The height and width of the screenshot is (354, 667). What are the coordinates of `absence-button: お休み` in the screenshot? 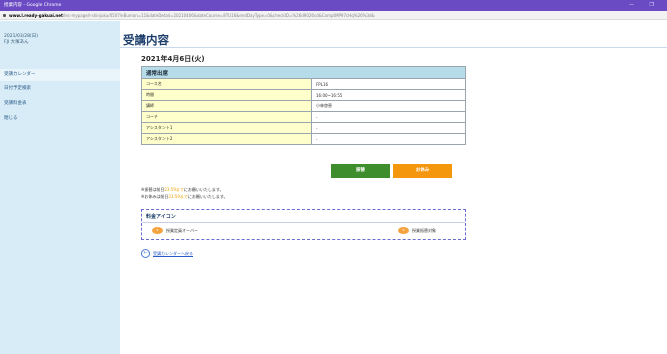 It's located at (422, 171).